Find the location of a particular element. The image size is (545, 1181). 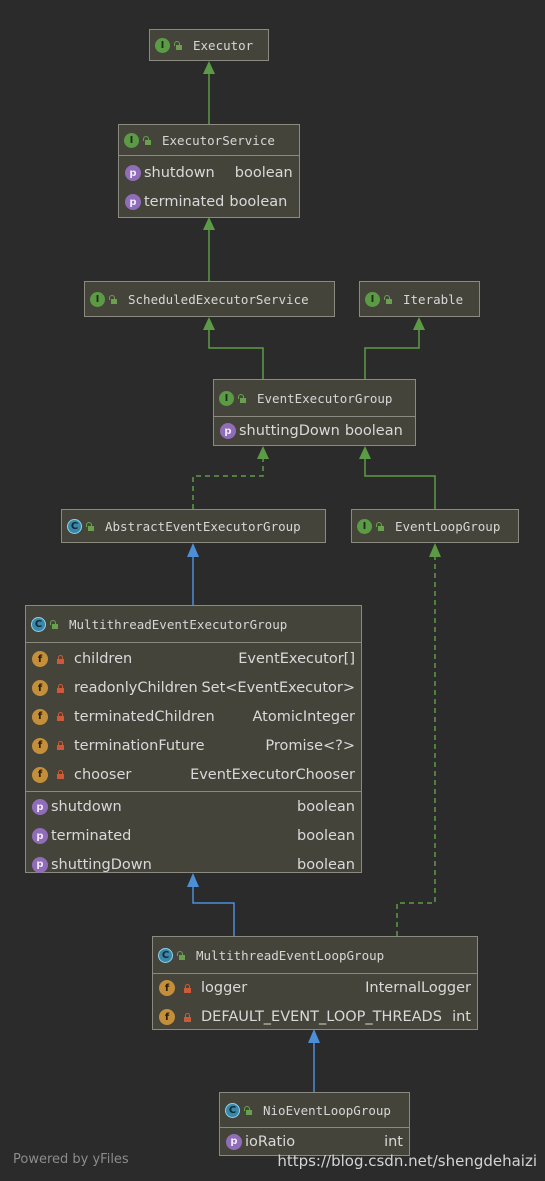

field-row: f chooser EventExecutorChooser is located at coordinates (193, 774).